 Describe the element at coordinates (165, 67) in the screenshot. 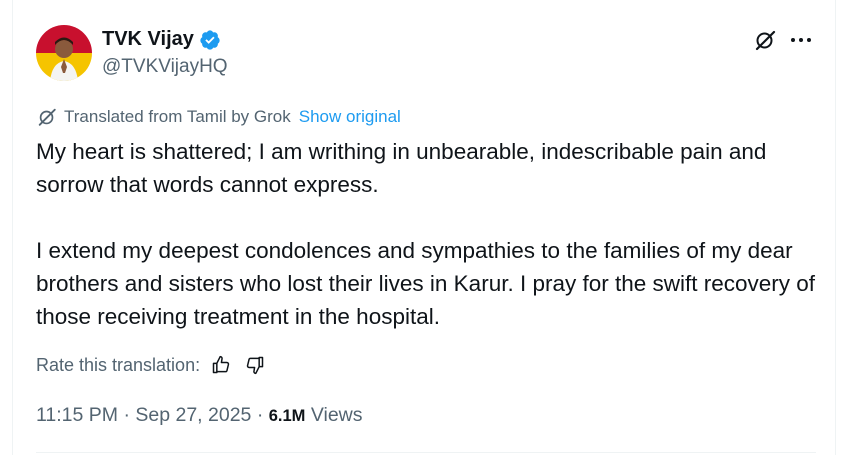

I see `author-handle: @TVKVijayHQ` at that location.